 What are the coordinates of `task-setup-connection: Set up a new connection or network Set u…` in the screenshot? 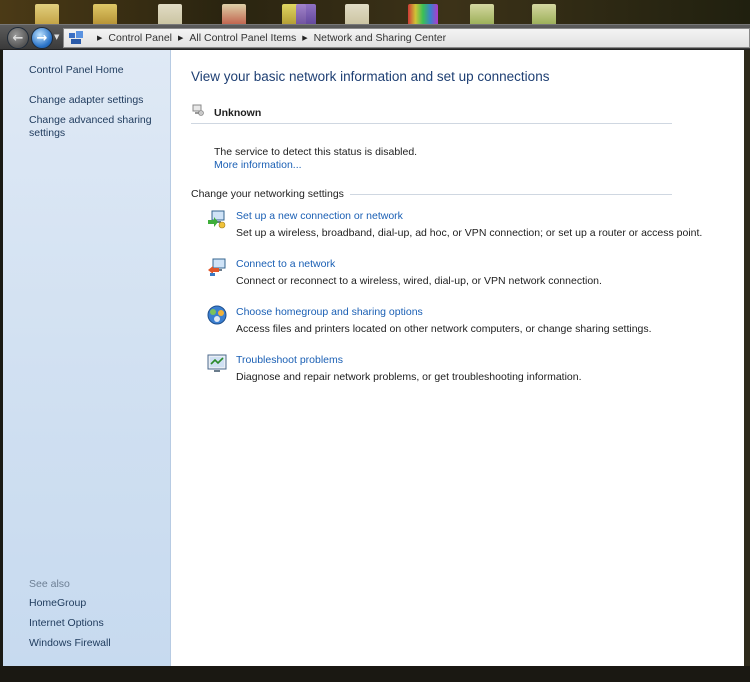 It's located at (454, 224).